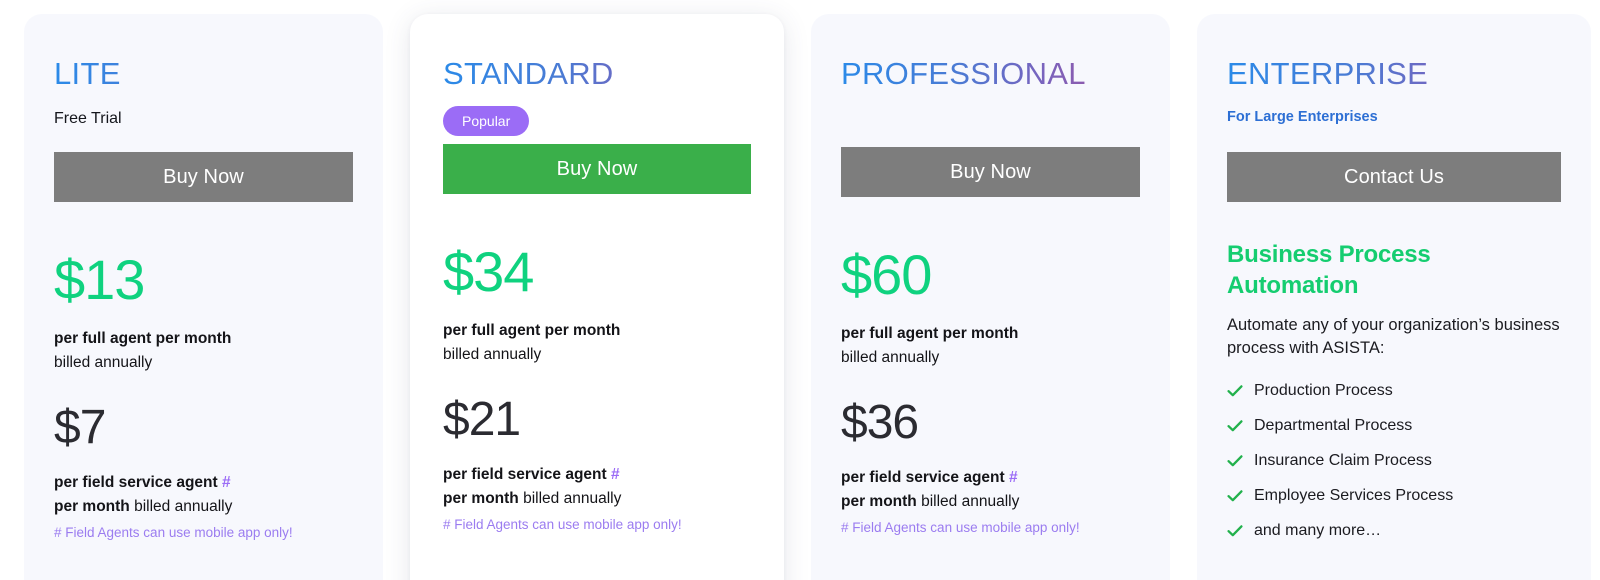  I want to click on hash-marker-lite: #, so click(226, 482).